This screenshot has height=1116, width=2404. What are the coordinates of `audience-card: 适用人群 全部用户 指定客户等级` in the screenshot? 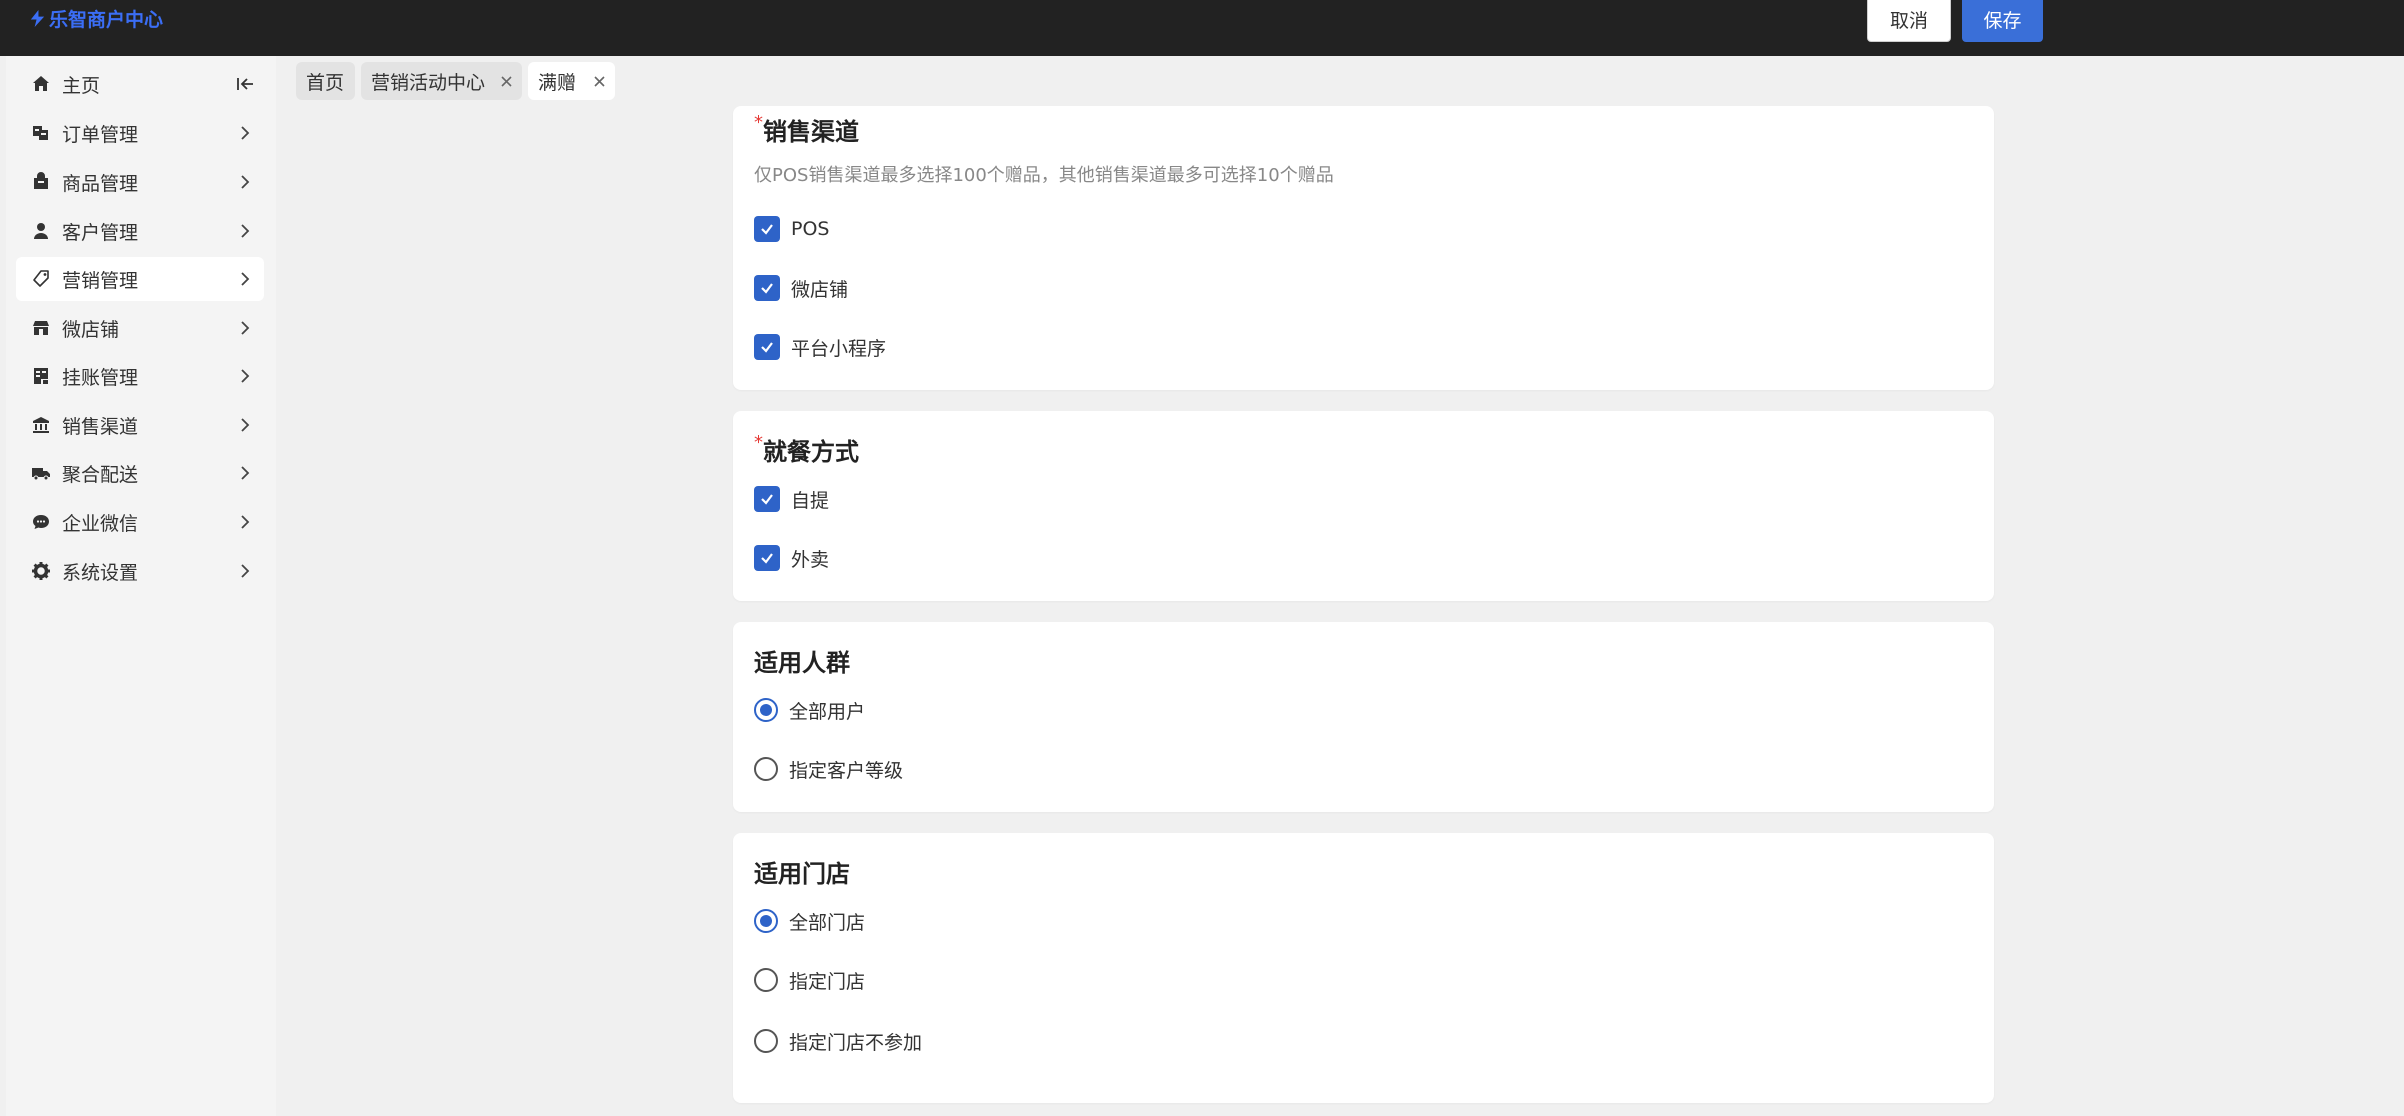 It's located at (1363, 717).